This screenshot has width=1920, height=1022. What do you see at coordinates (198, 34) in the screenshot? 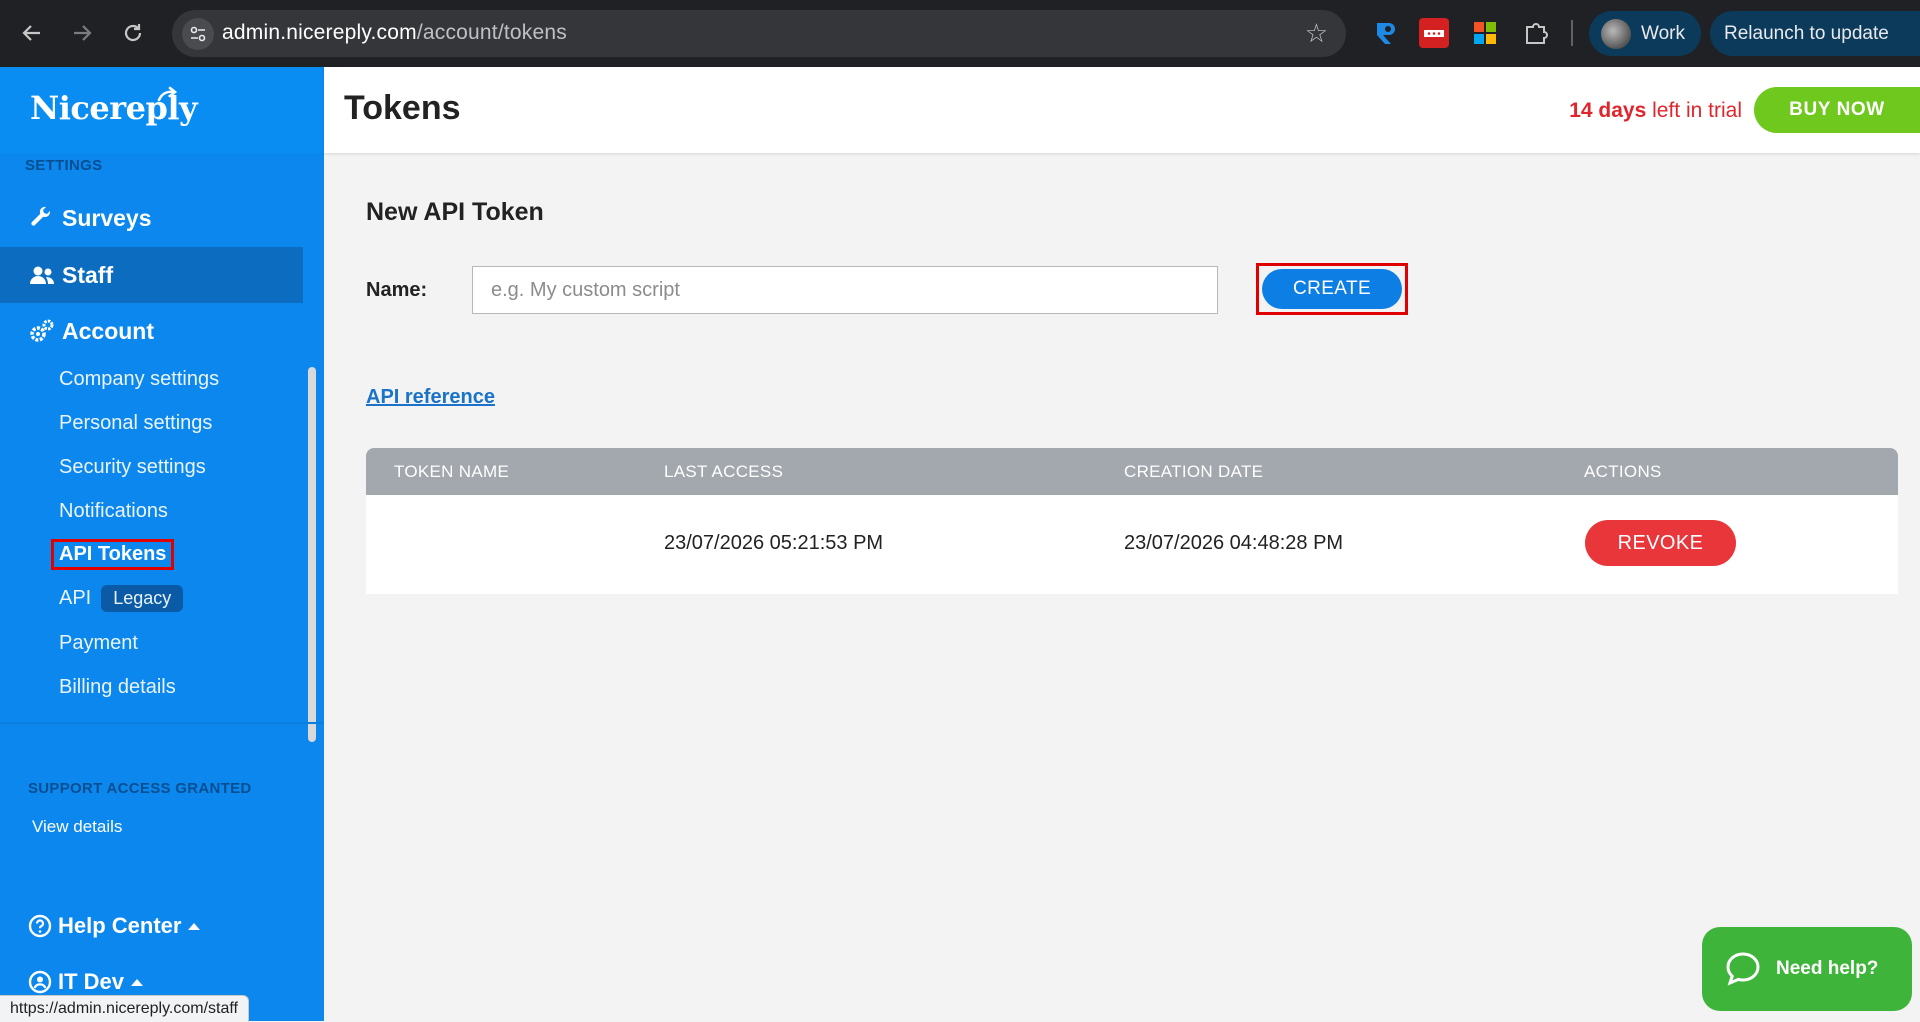
I see `site-info-icon` at bounding box center [198, 34].